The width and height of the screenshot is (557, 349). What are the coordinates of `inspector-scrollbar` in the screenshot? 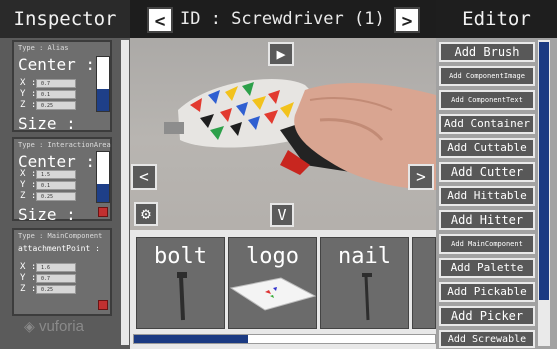 It's located at (125, 192).